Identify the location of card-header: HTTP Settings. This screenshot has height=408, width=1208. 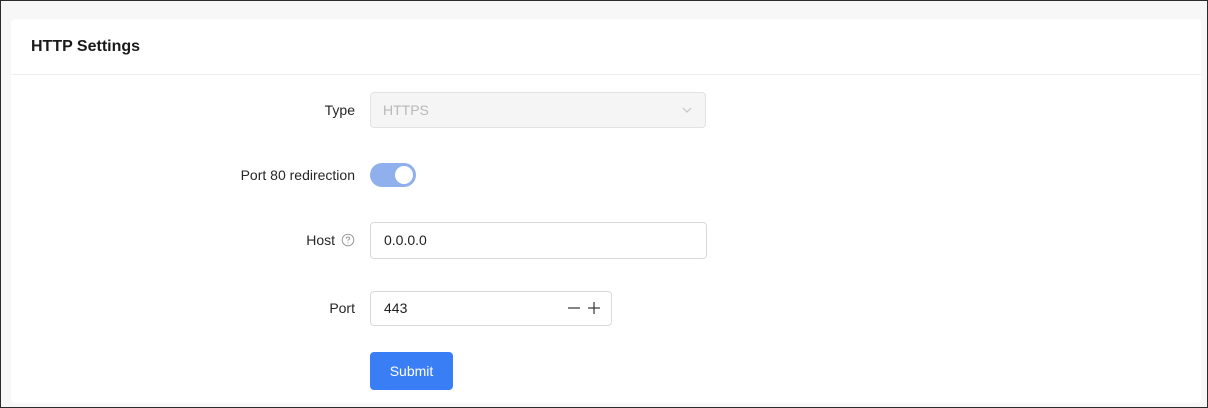
(606, 47).